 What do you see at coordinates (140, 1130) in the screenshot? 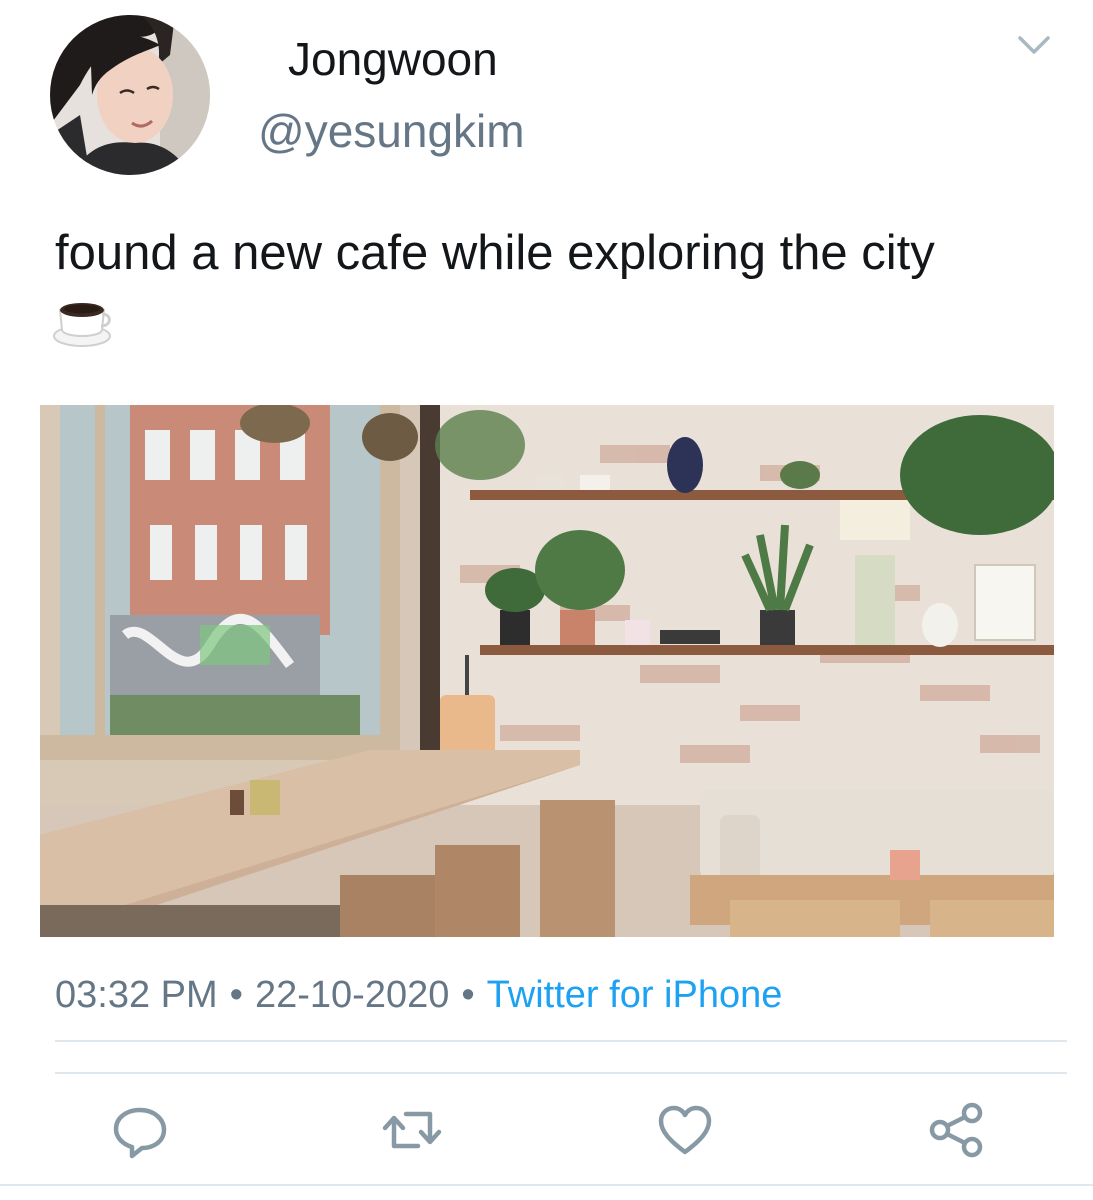
I see `reply-icon` at bounding box center [140, 1130].